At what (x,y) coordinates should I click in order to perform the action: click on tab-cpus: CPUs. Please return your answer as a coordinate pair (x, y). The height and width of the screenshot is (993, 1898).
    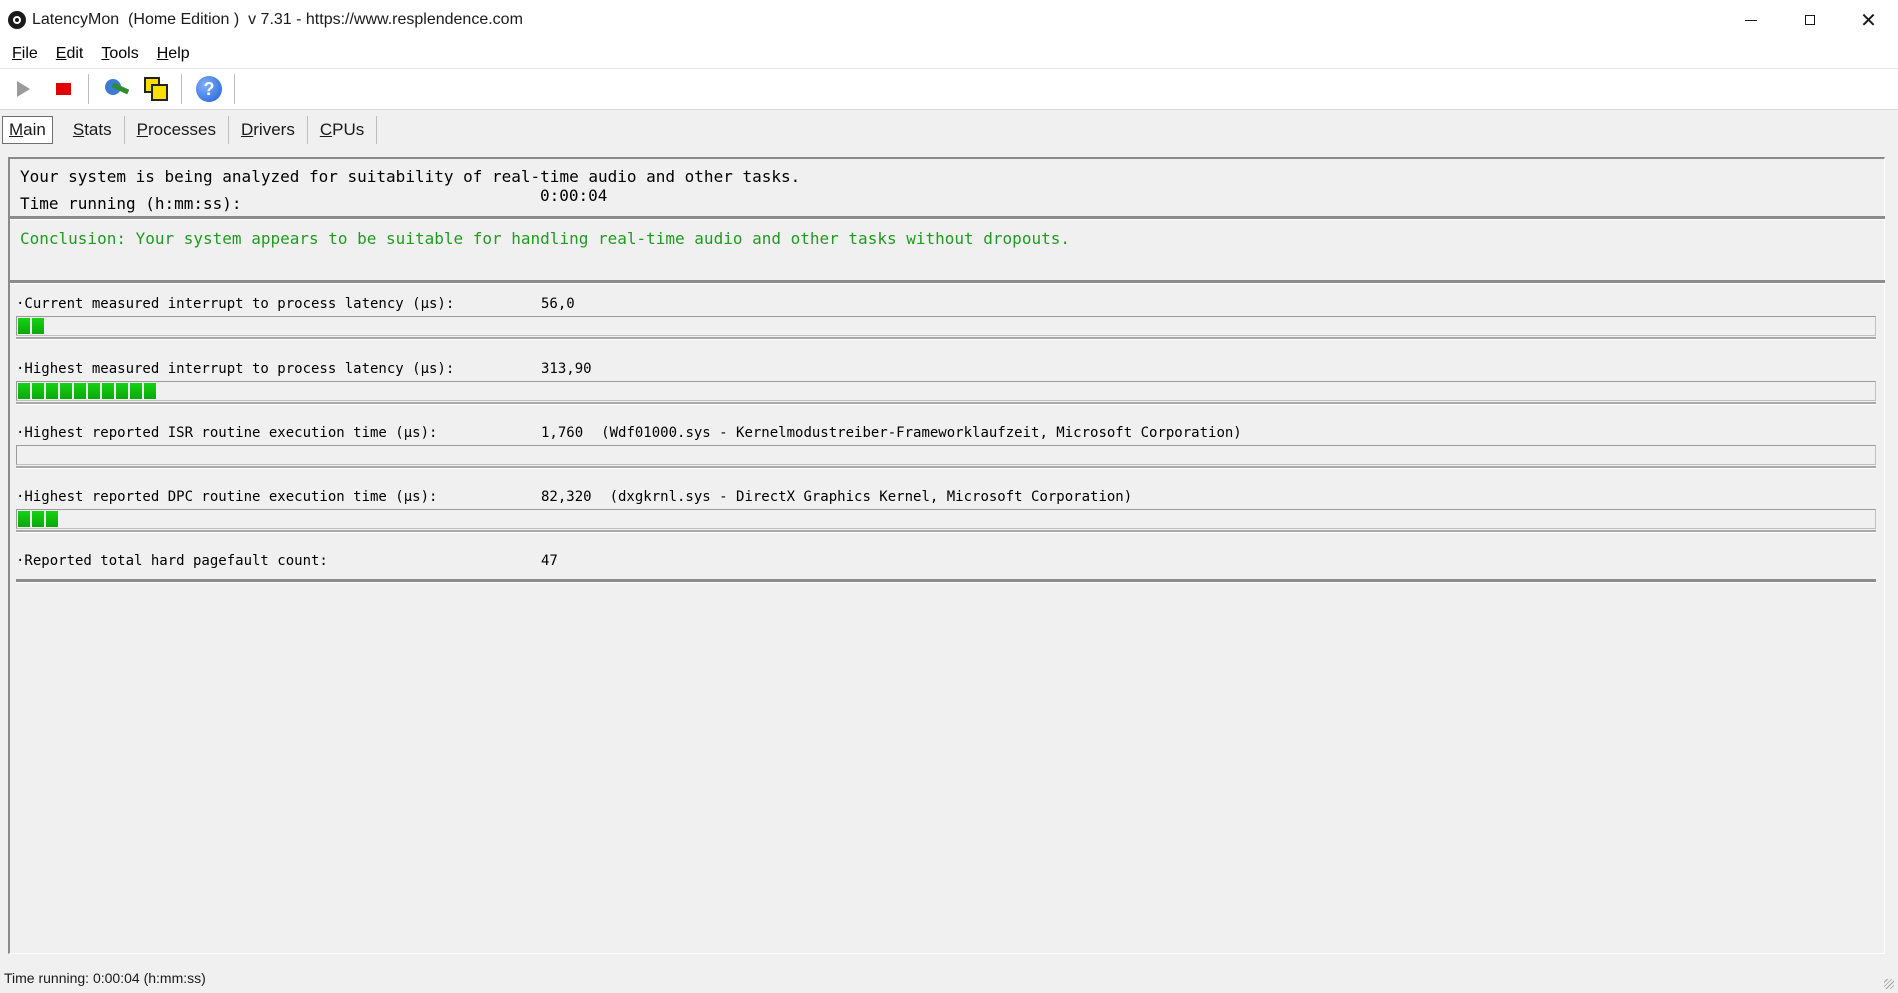
    Looking at the image, I should click on (343, 130).